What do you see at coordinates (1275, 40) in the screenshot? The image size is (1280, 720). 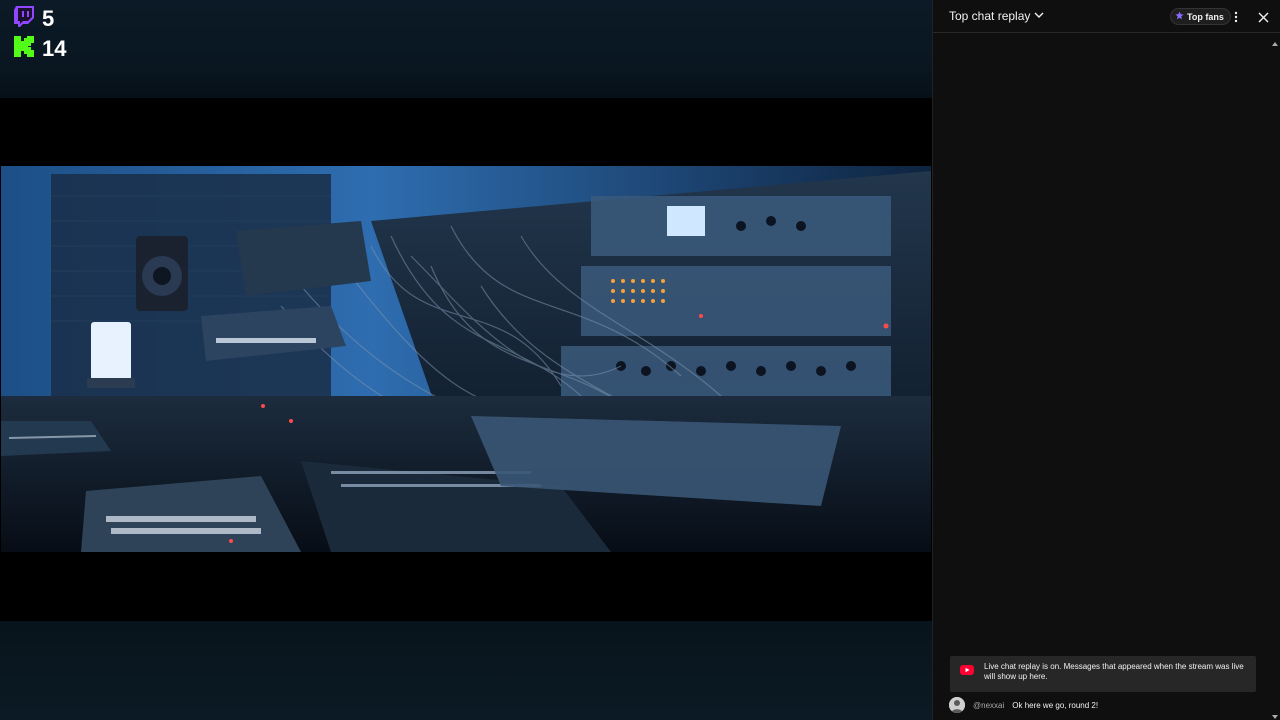 I see `scroll-up-arrow` at bounding box center [1275, 40].